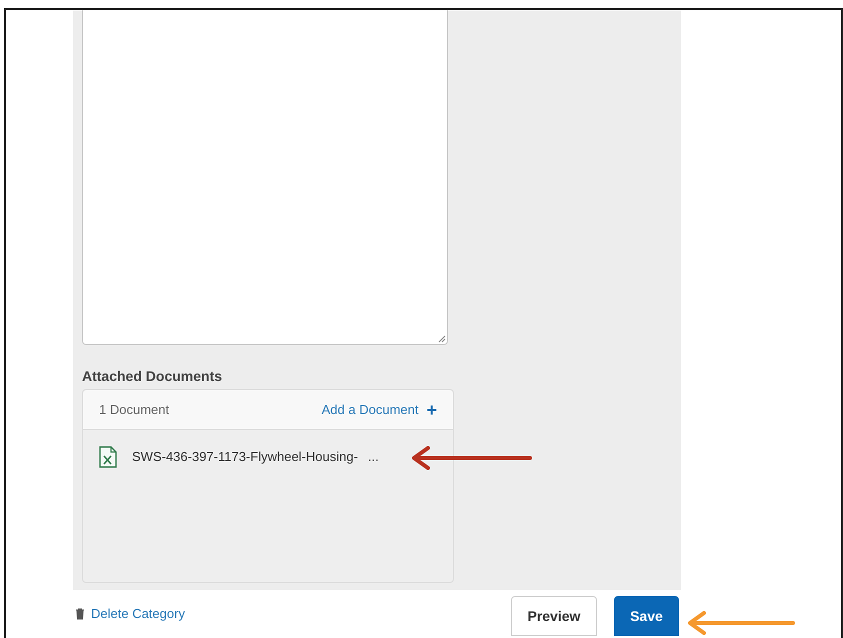  I want to click on add-document-link: Add a Document +, so click(379, 410).